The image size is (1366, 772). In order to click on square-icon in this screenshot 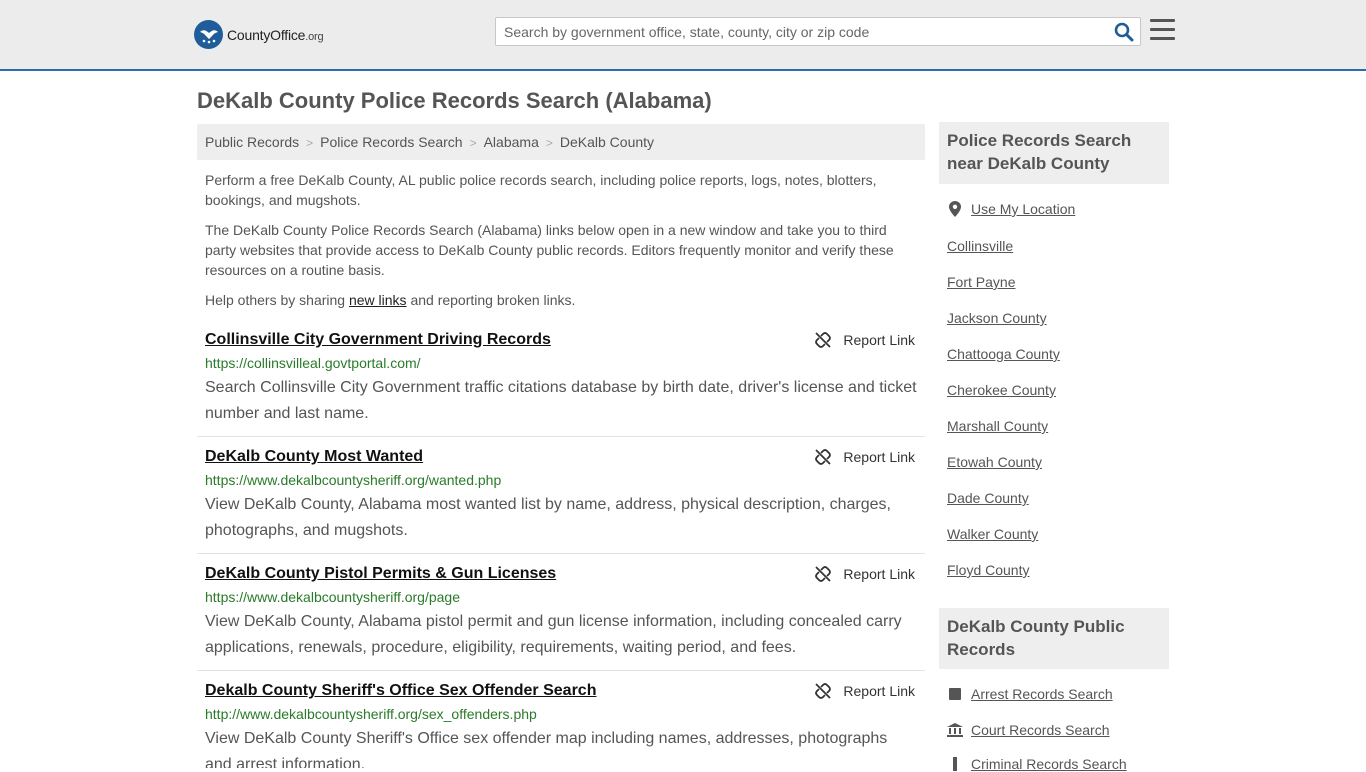, I will do `click(955, 694)`.